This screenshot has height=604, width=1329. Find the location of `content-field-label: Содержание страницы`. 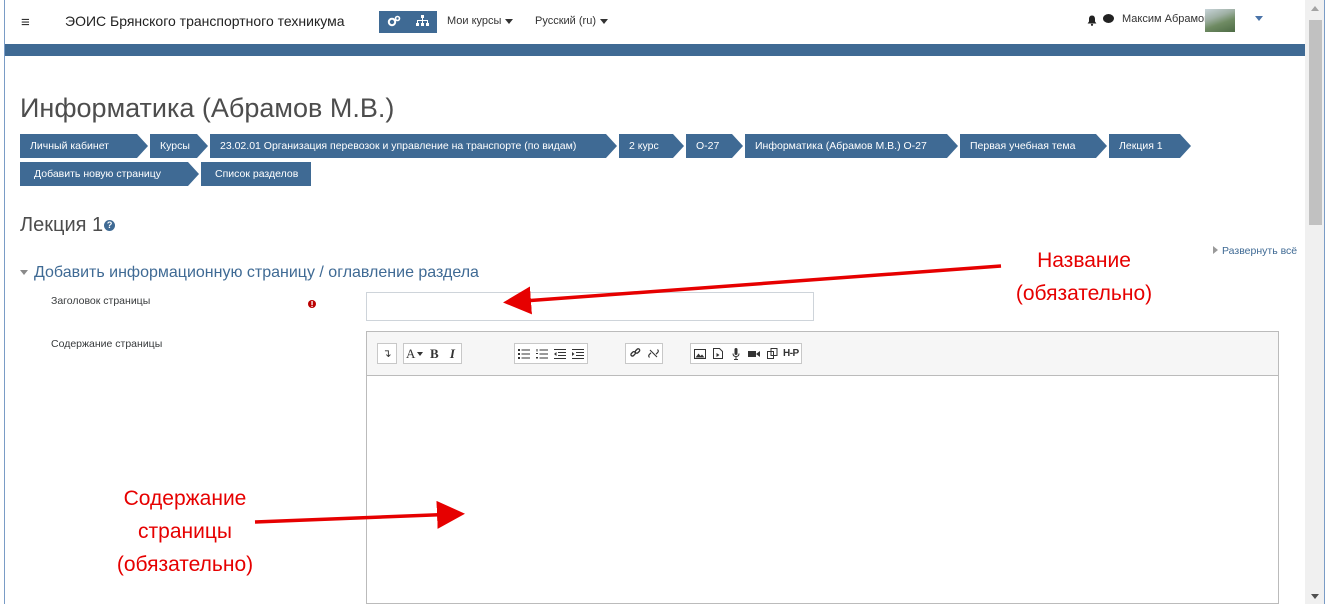

content-field-label: Содержание страницы is located at coordinates (107, 344).